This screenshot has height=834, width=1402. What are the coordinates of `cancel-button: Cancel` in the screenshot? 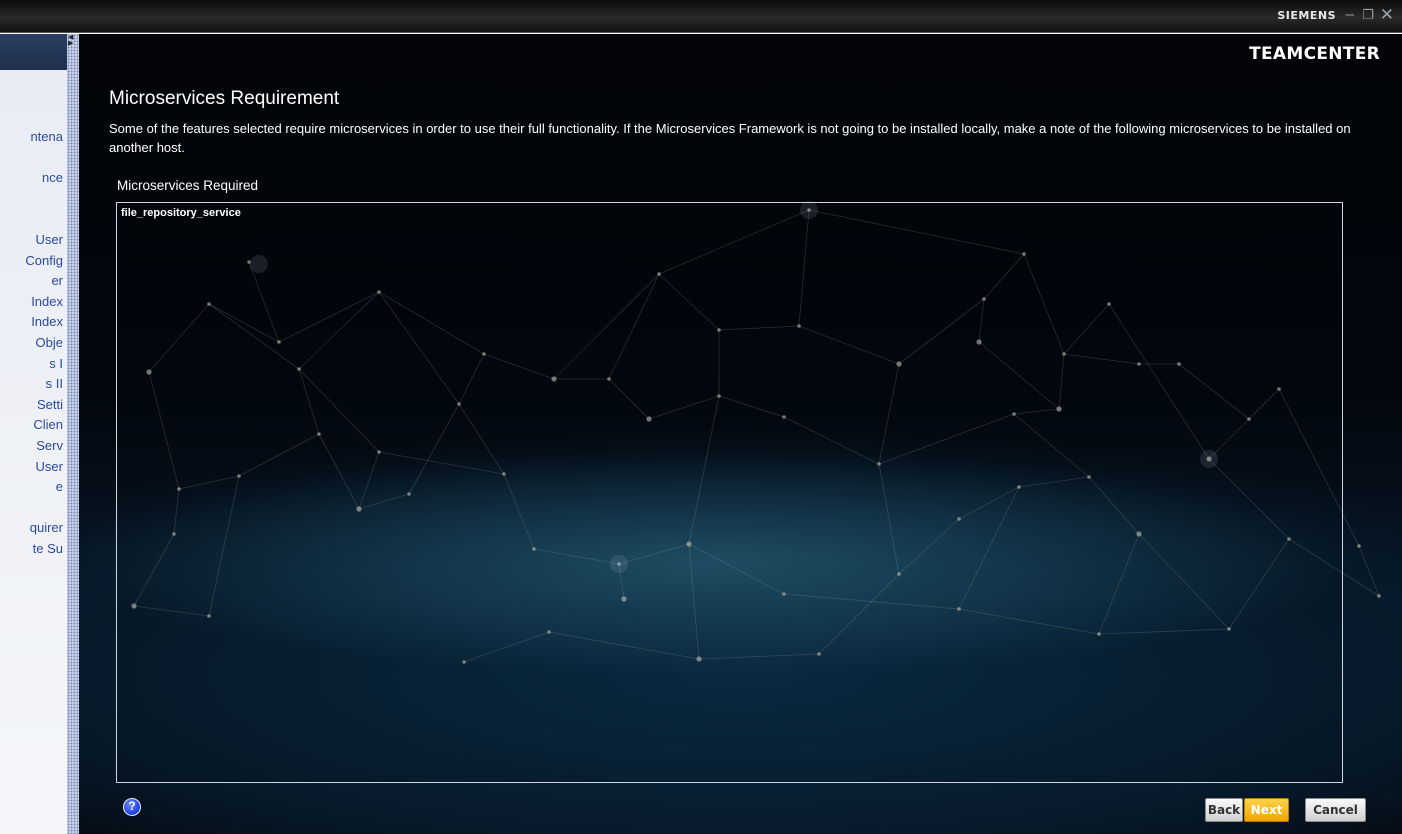 It's located at (1335, 810).